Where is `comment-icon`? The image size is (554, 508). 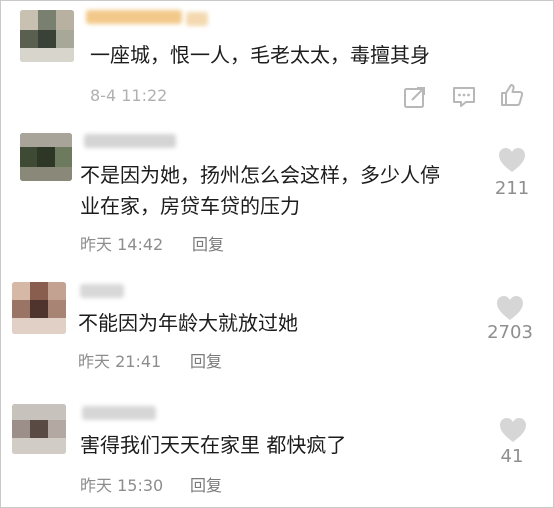 comment-icon is located at coordinates (464, 97).